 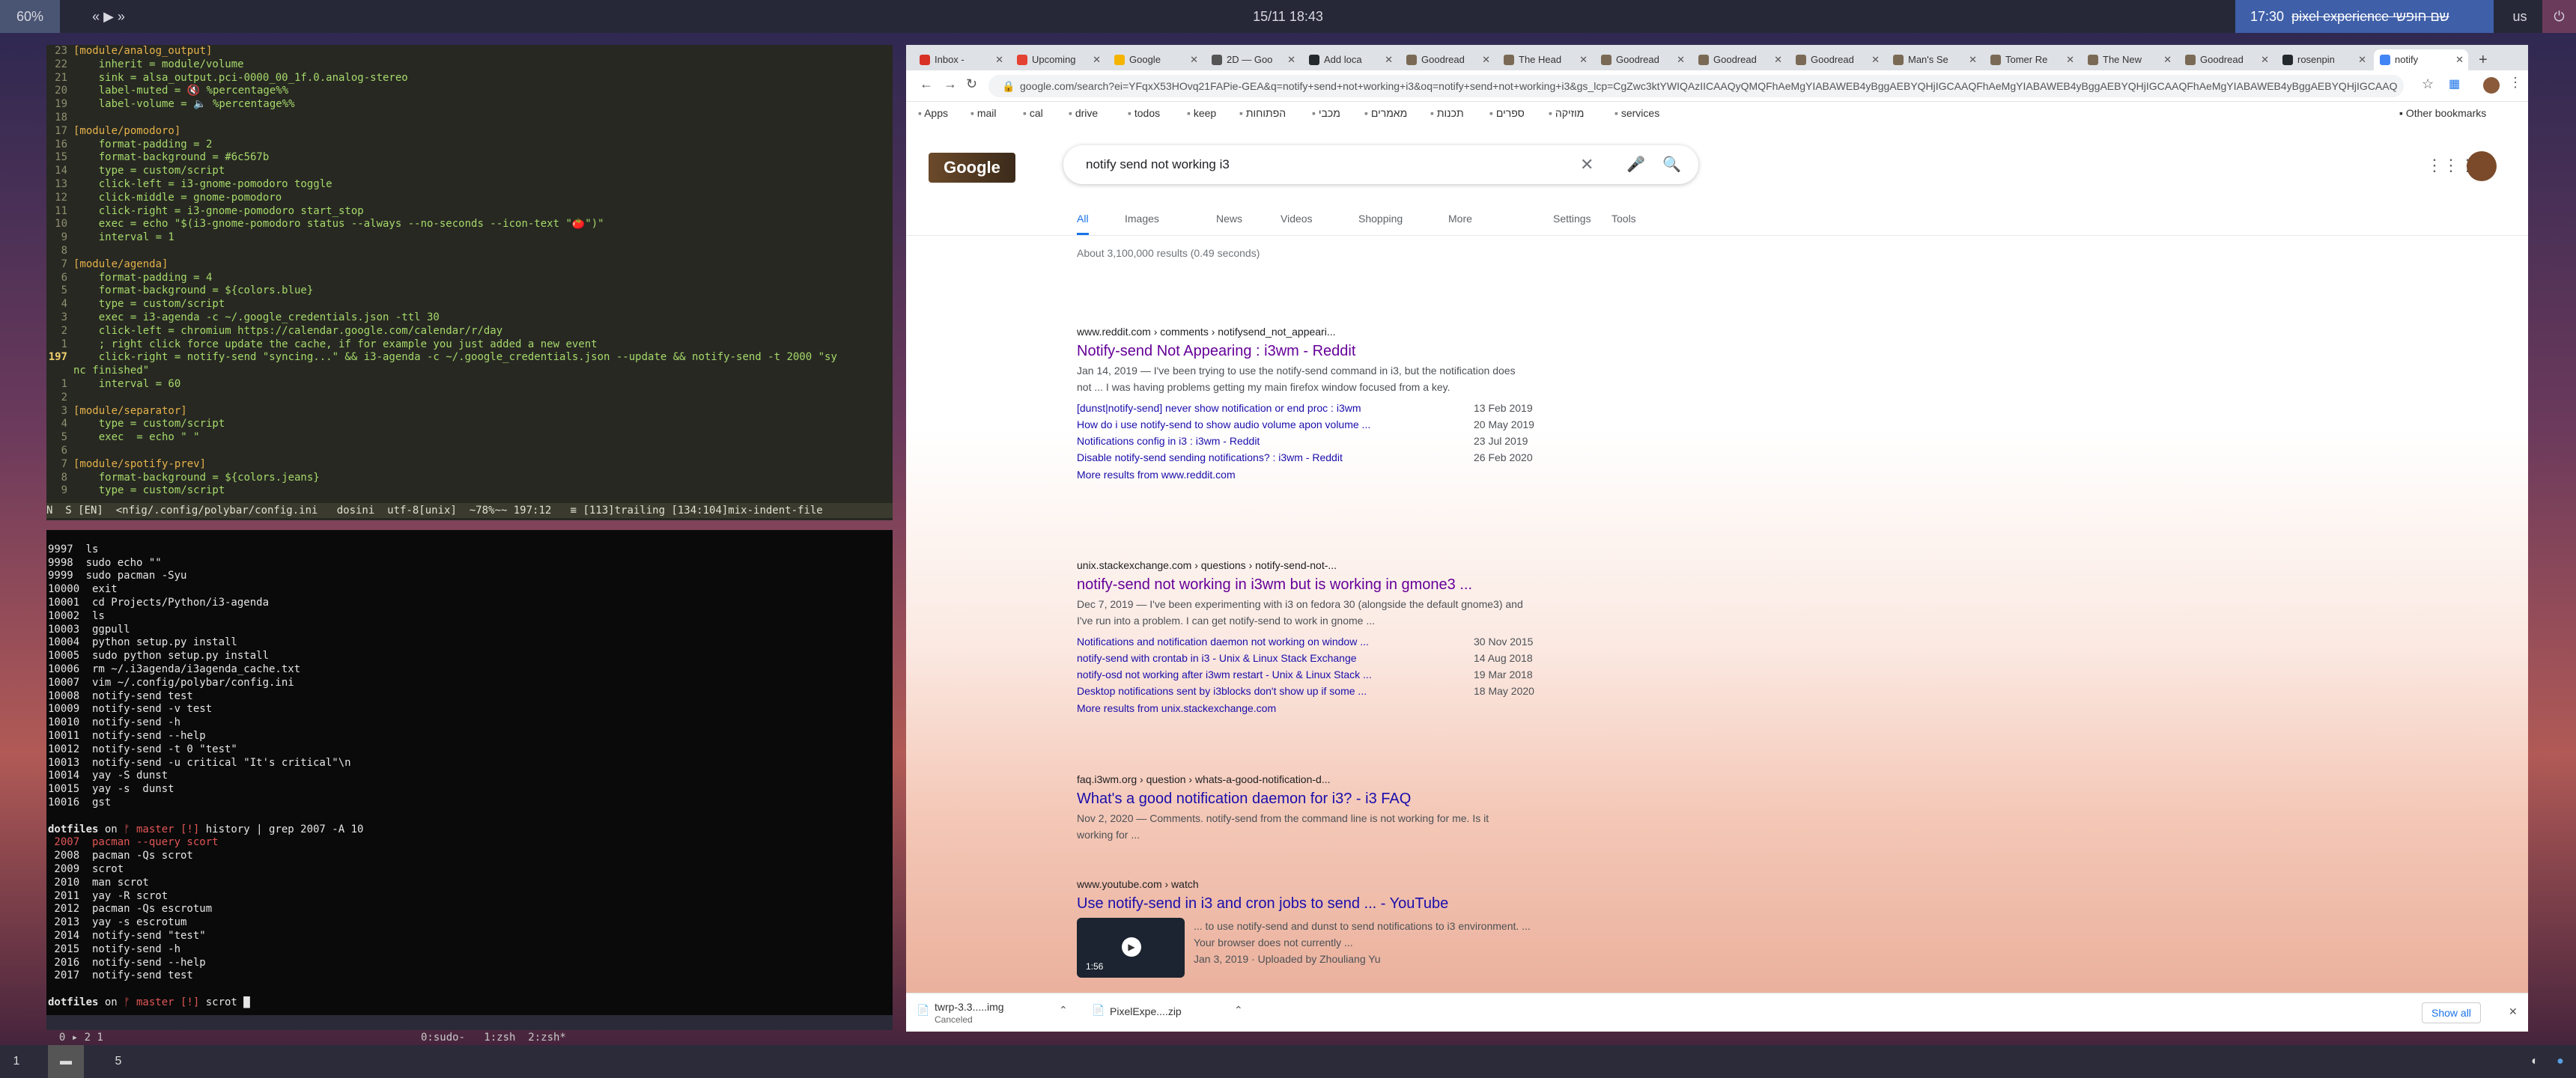 What do you see at coordinates (1144, 113) in the screenshot?
I see `bookmark-item: ▪ todos` at bounding box center [1144, 113].